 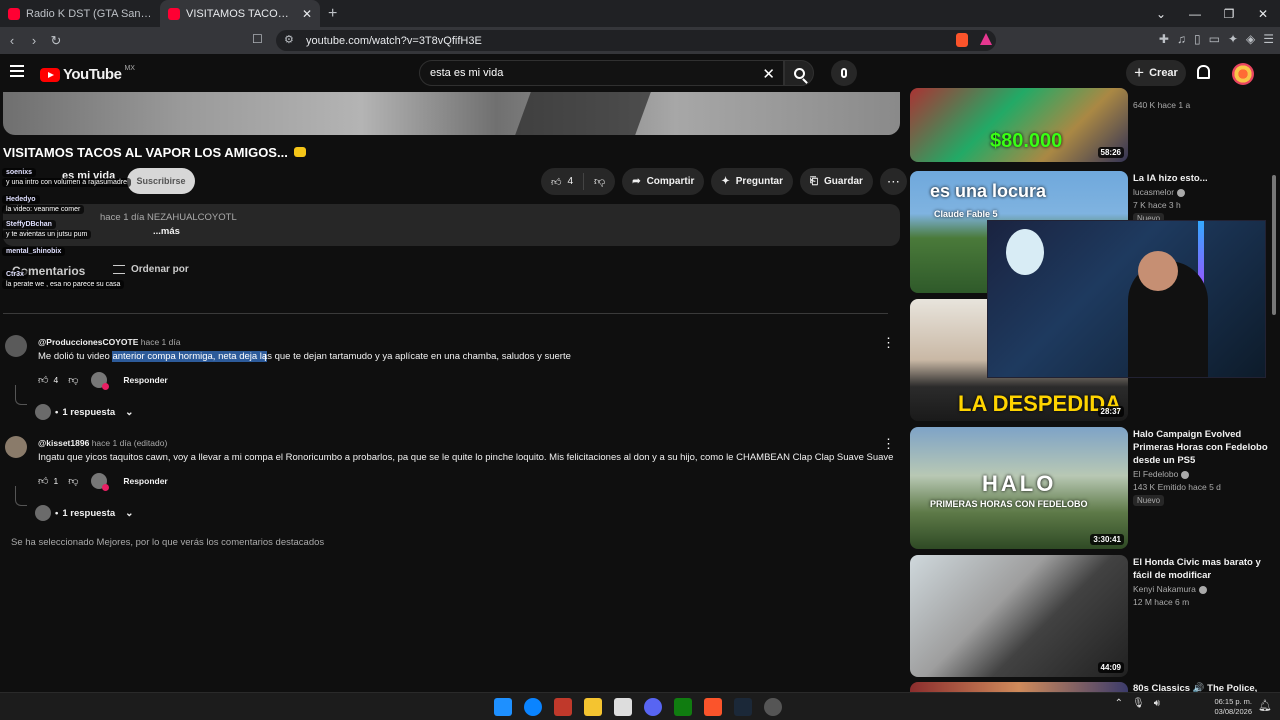 What do you see at coordinates (836, 181) in the screenshot?
I see `save-button: ⎗ Guardar` at bounding box center [836, 181].